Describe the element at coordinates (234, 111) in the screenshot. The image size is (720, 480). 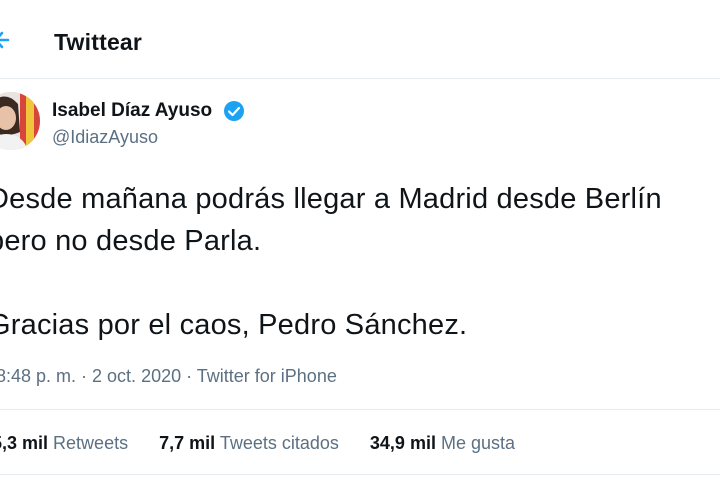
I see `verified-badge-icon` at that location.